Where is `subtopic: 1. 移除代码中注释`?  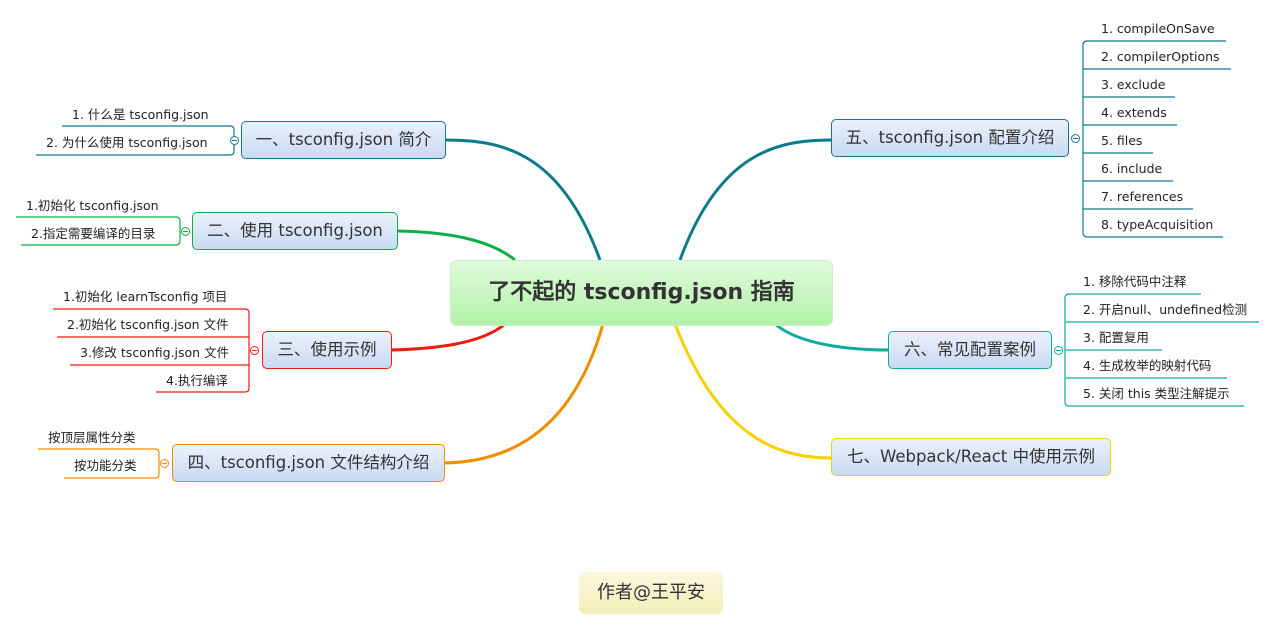
subtopic: 1. 移除代码中注释 is located at coordinates (1134, 282).